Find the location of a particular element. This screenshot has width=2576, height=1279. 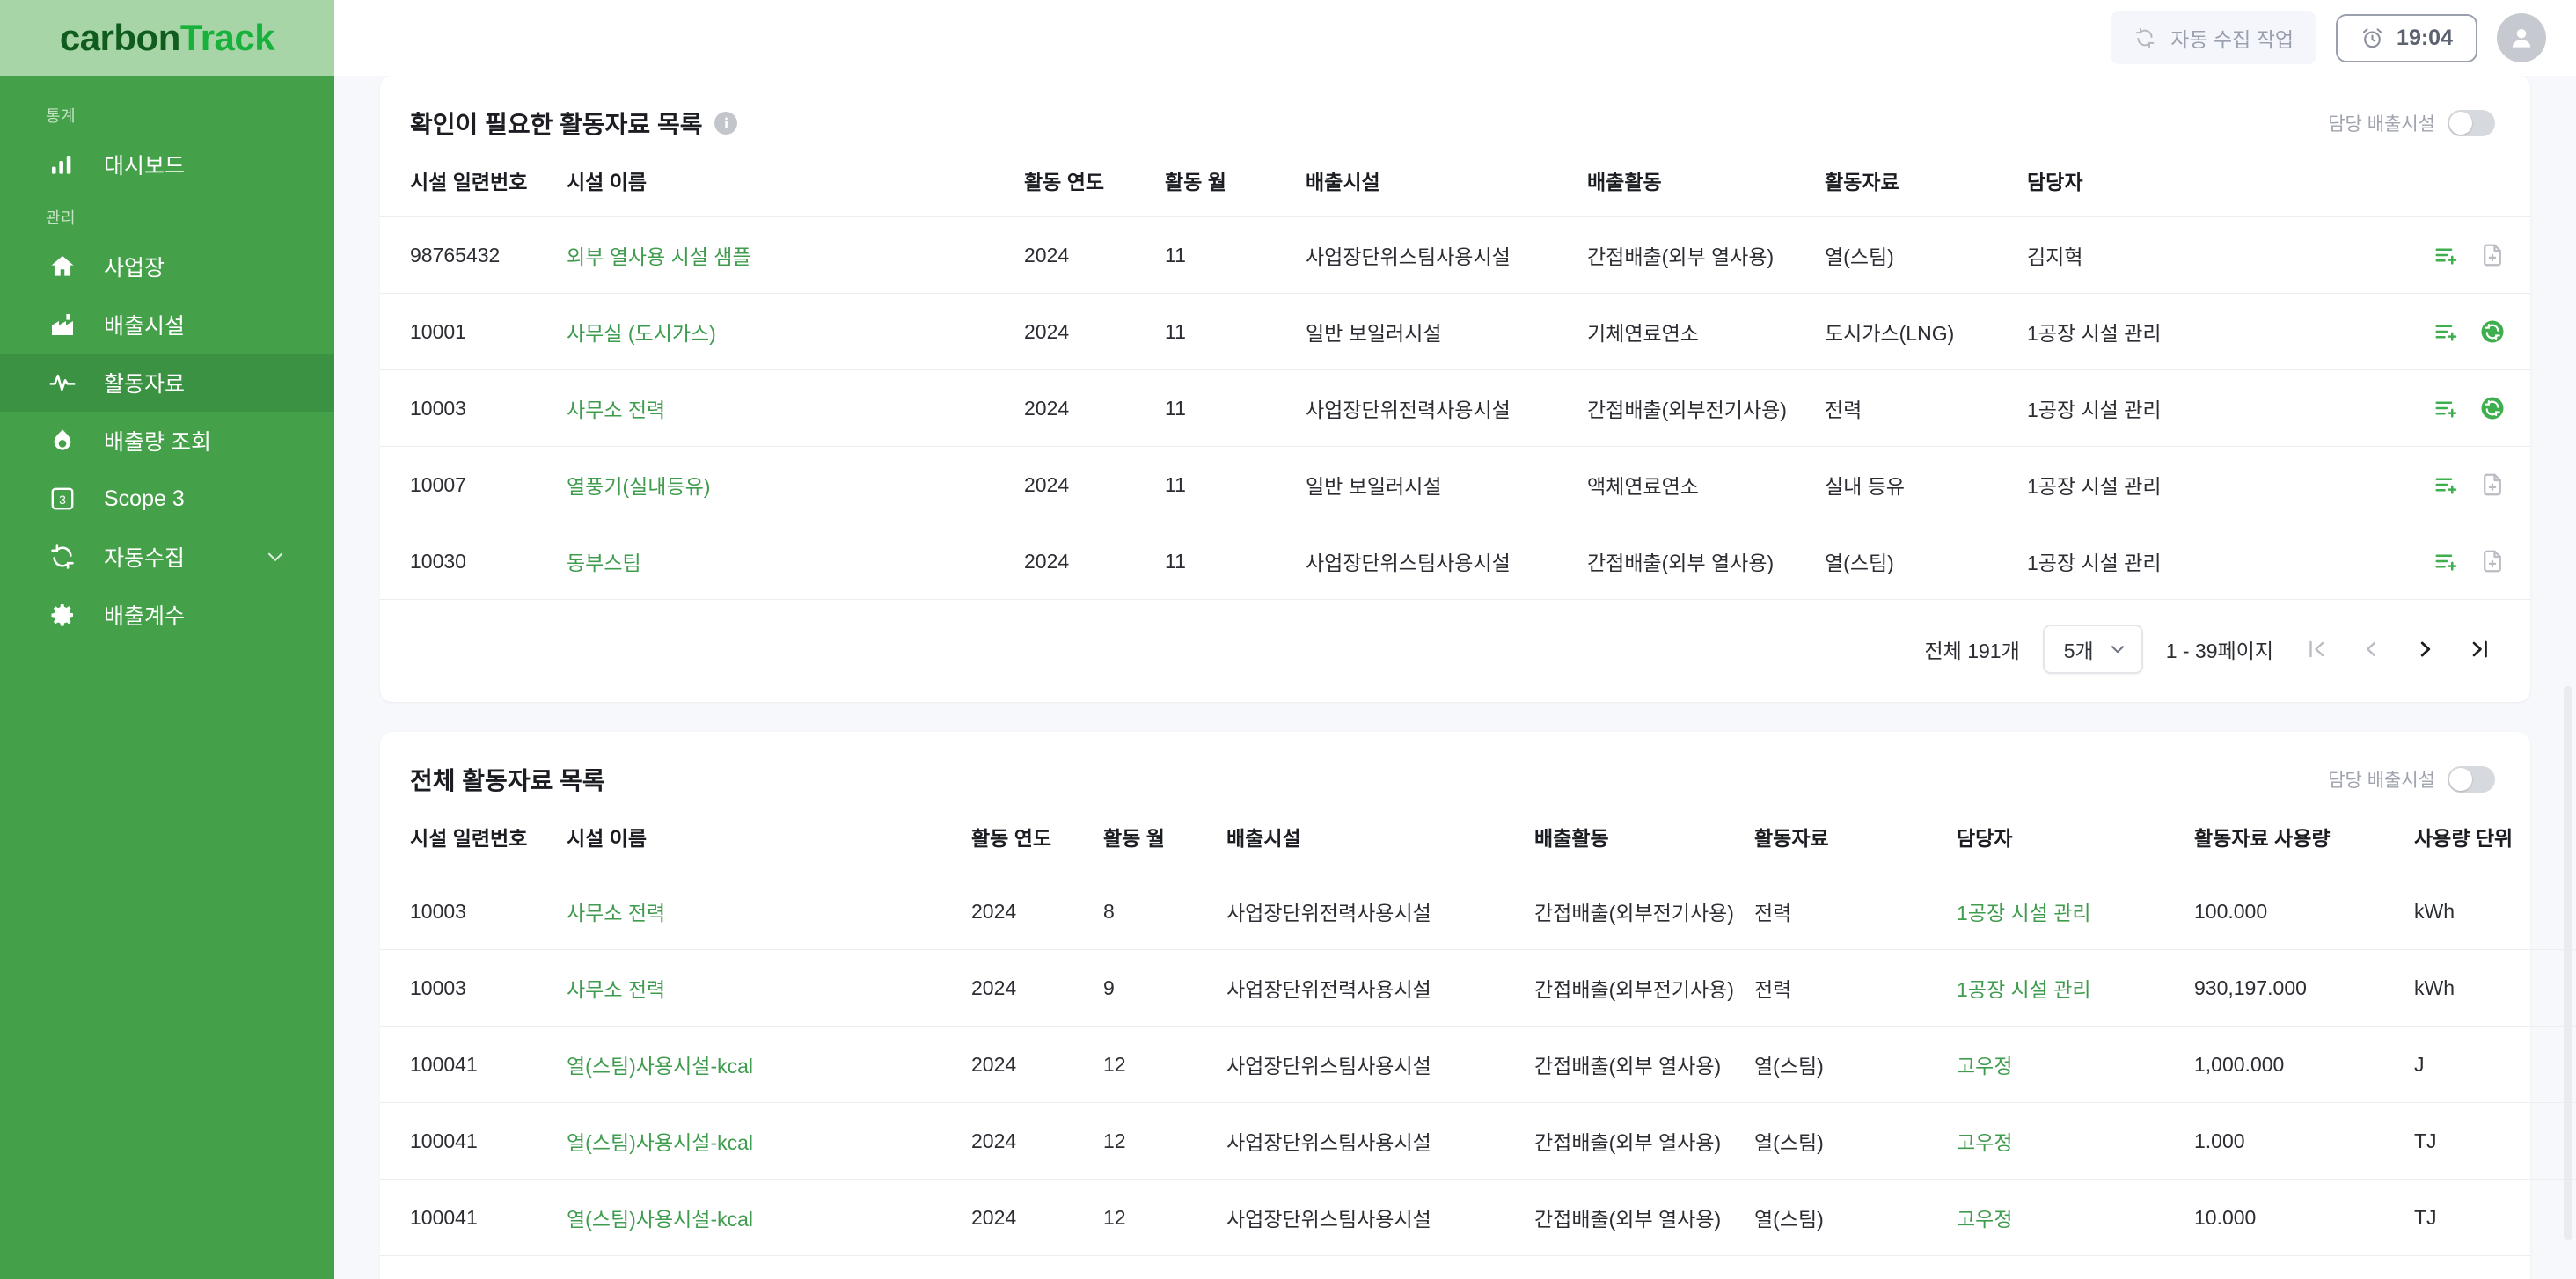

sidebar-item-emission-factor: 배출계수 is located at coordinates (167, 615).